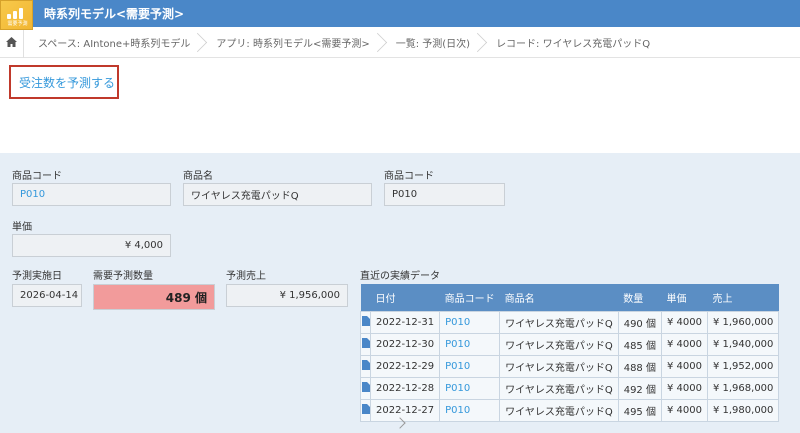 The width and height of the screenshot is (800, 433). Describe the element at coordinates (559, 297) in the screenshot. I see `table-header-name: 商品名` at that location.